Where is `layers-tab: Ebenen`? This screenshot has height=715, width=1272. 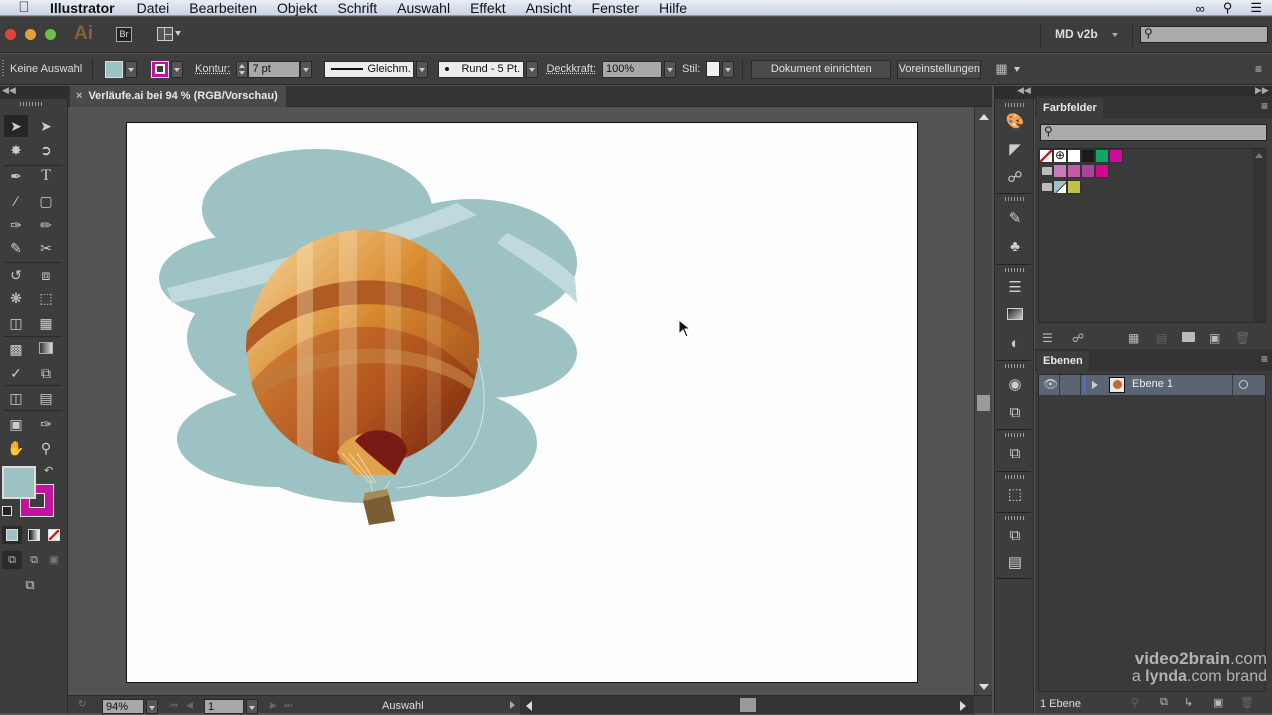 layers-tab: Ebenen is located at coordinates (1063, 361).